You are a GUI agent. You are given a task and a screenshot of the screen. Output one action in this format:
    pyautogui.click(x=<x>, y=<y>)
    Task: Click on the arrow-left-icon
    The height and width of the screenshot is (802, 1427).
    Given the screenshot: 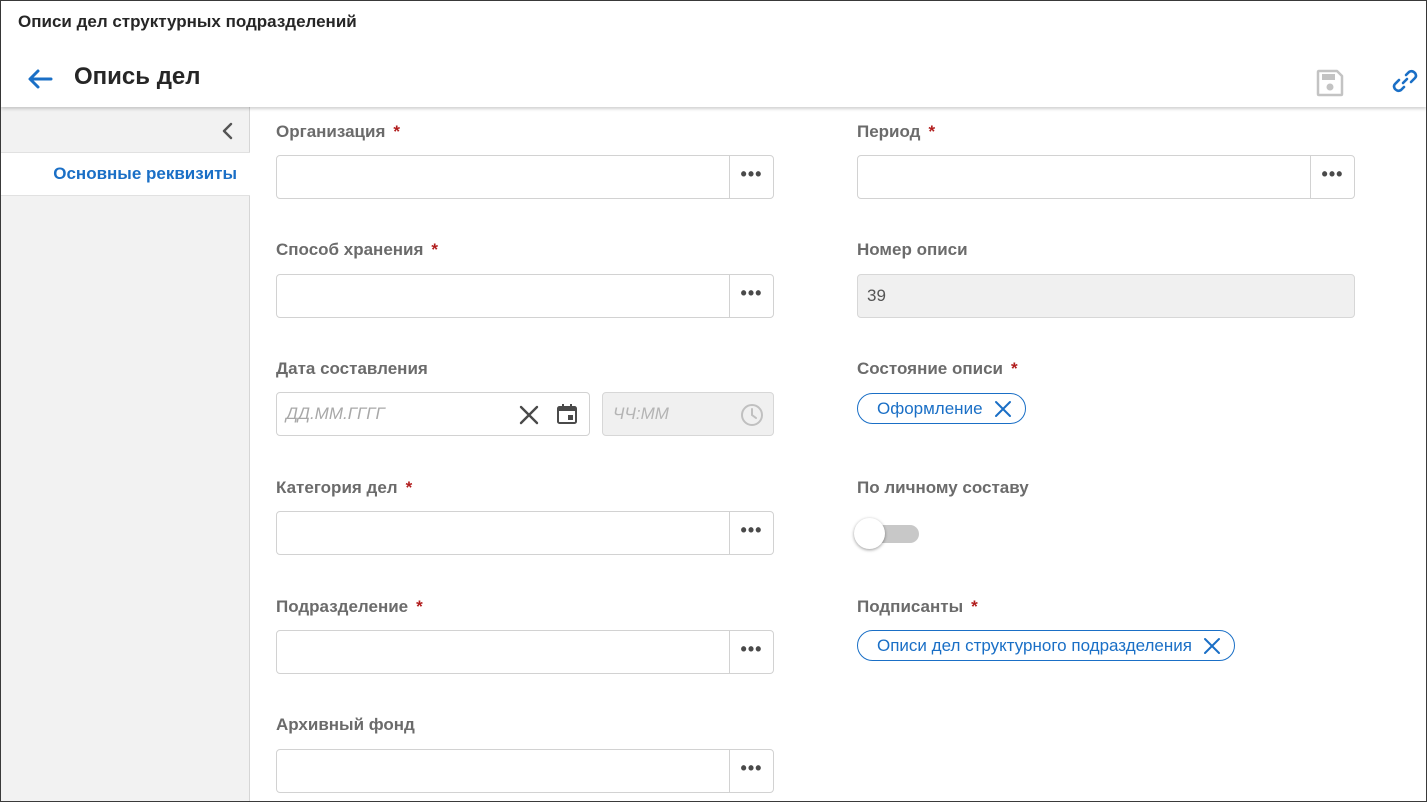 What is the action you would take?
    pyautogui.click(x=40, y=79)
    